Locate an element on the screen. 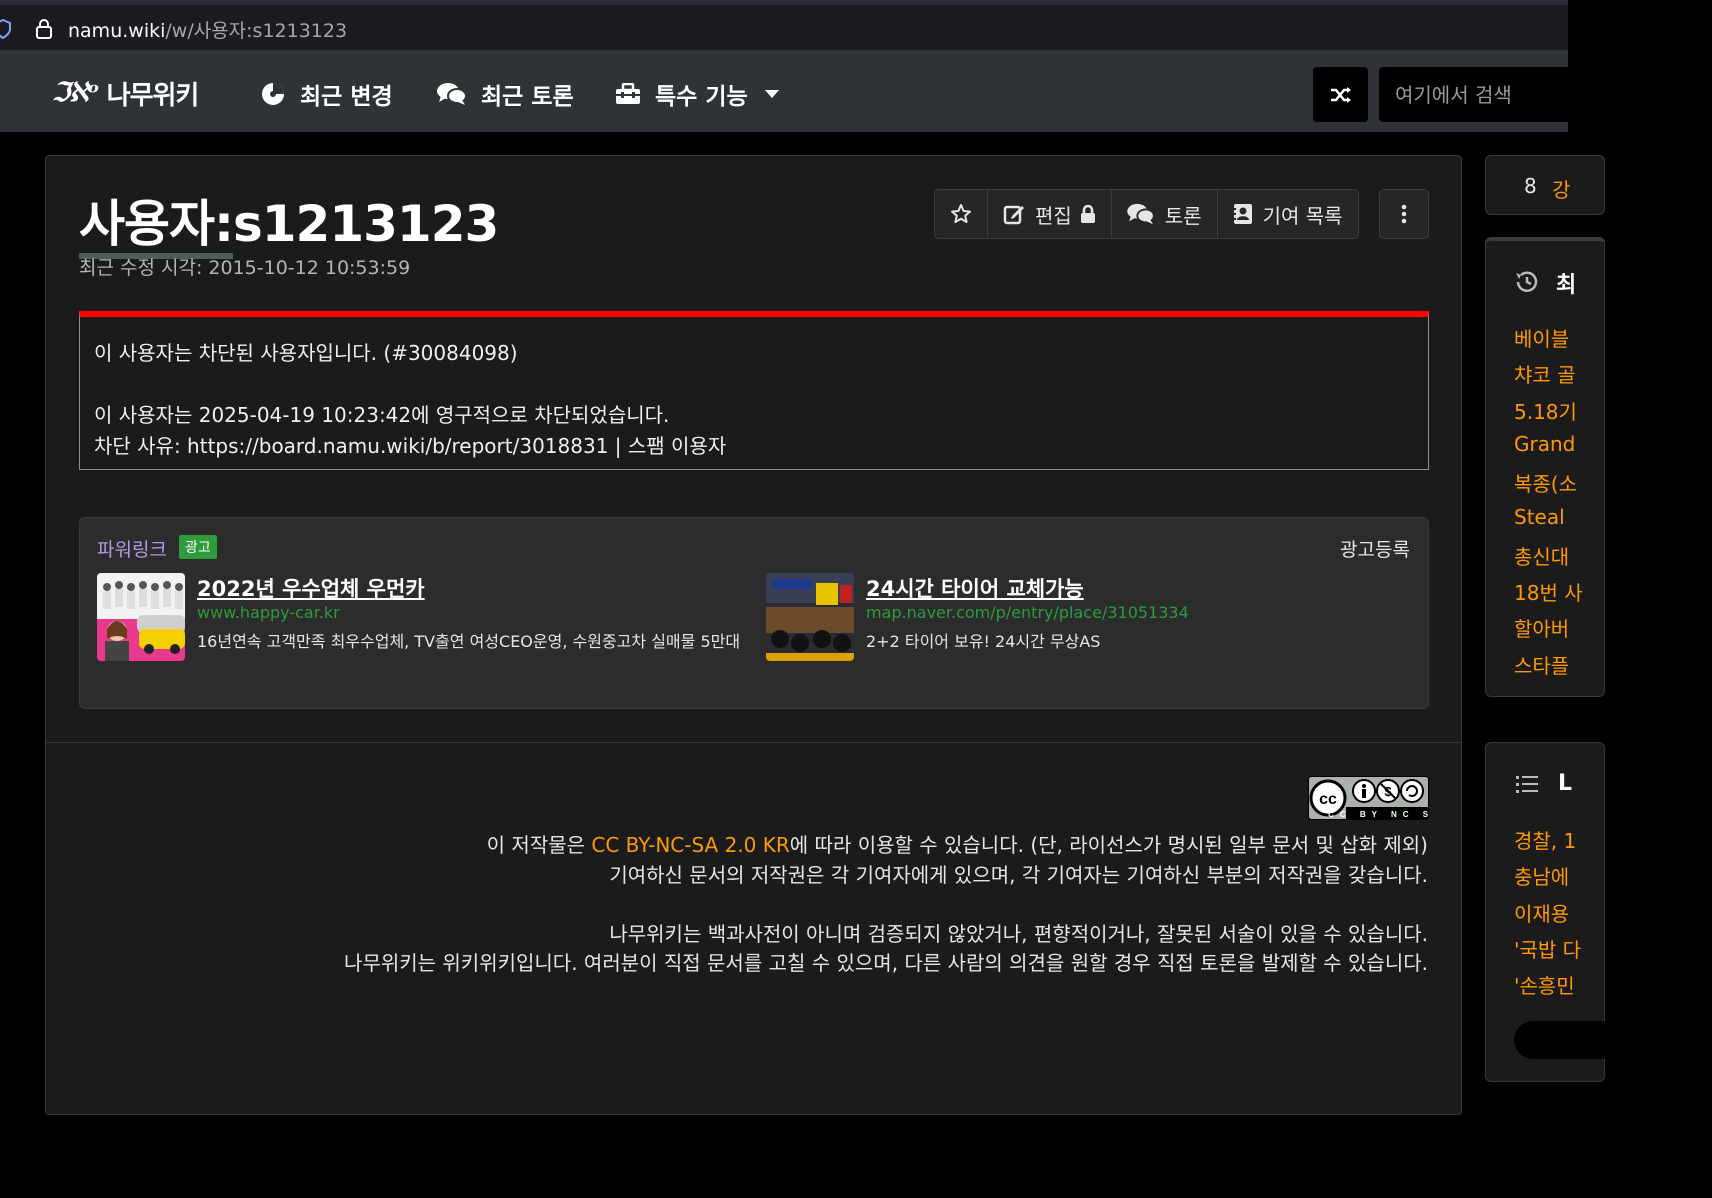 The image size is (1712, 1198). nav-special-label: 특수 기능 is located at coordinates (701, 97).